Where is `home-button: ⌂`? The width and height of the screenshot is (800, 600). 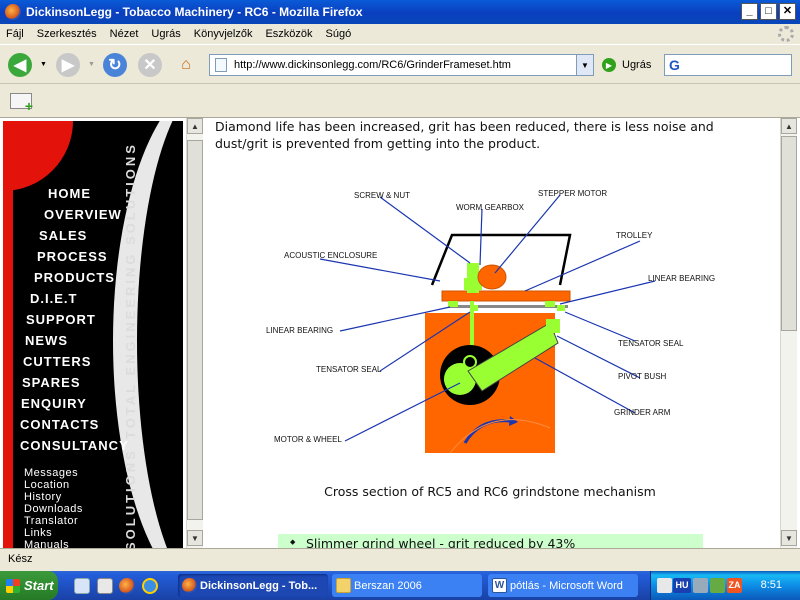
home-button: ⌂ is located at coordinates (186, 65).